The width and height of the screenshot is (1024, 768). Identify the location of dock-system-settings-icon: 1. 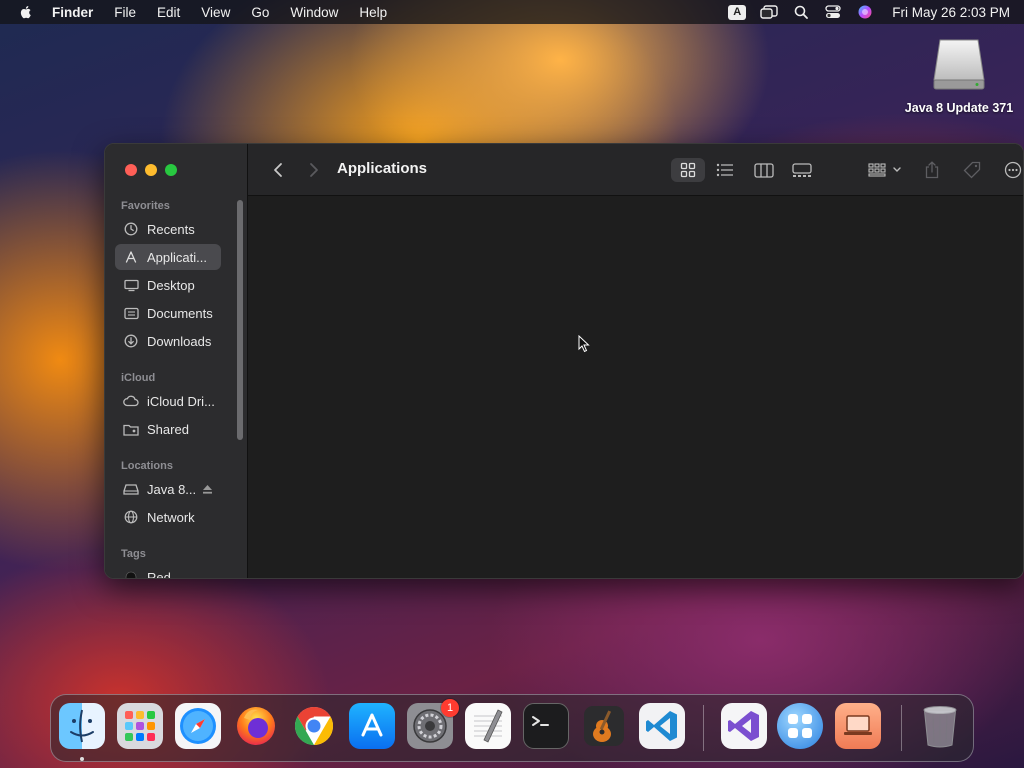
(433, 724).